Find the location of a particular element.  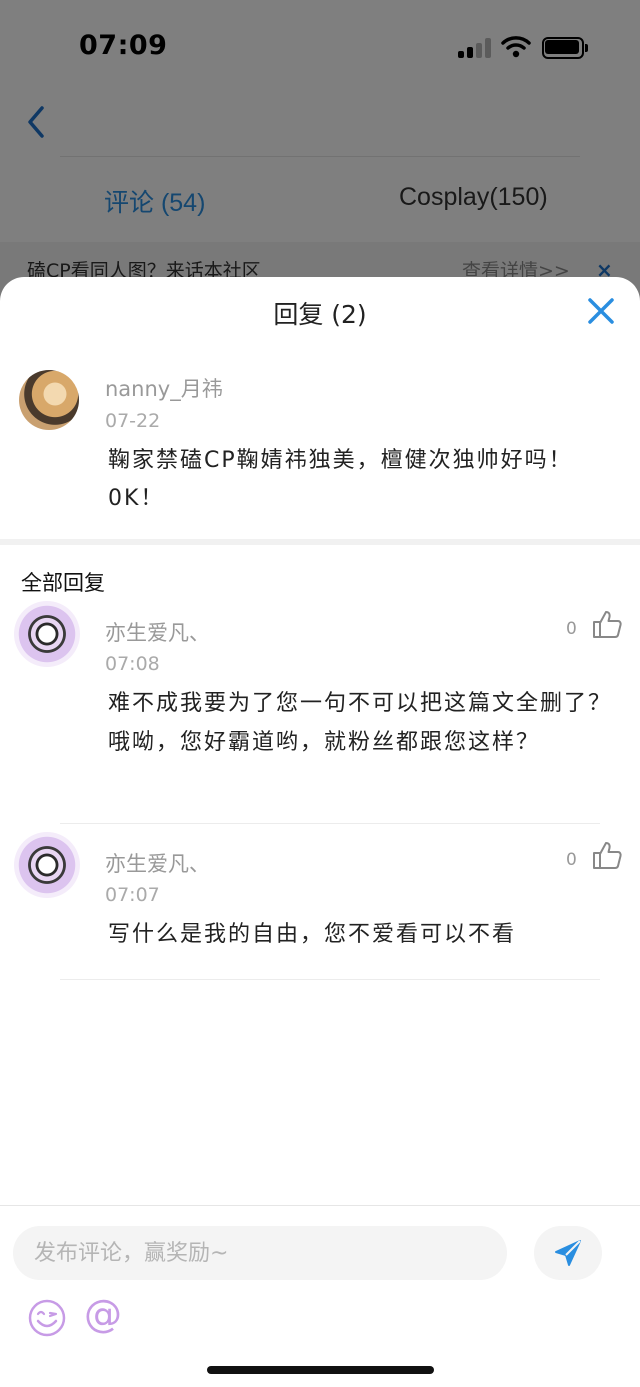

reply-date: 07:08 is located at coordinates (132, 664).